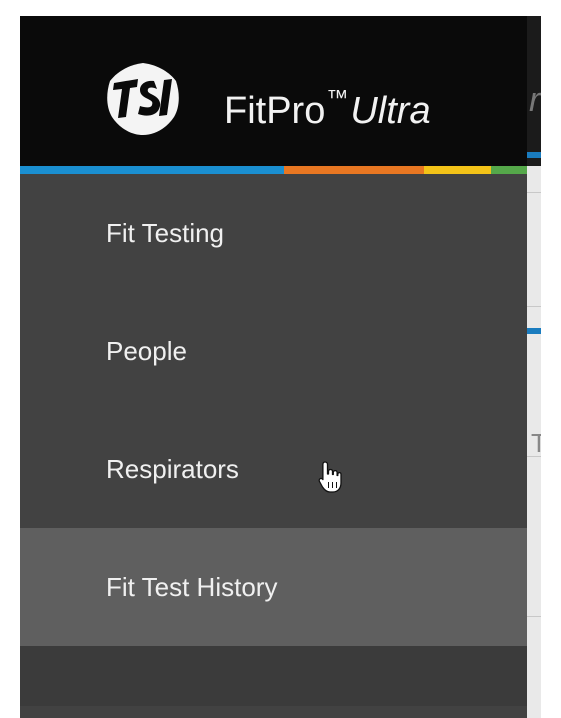  What do you see at coordinates (390, 111) in the screenshot?
I see `brand-suffix: Ultra` at bounding box center [390, 111].